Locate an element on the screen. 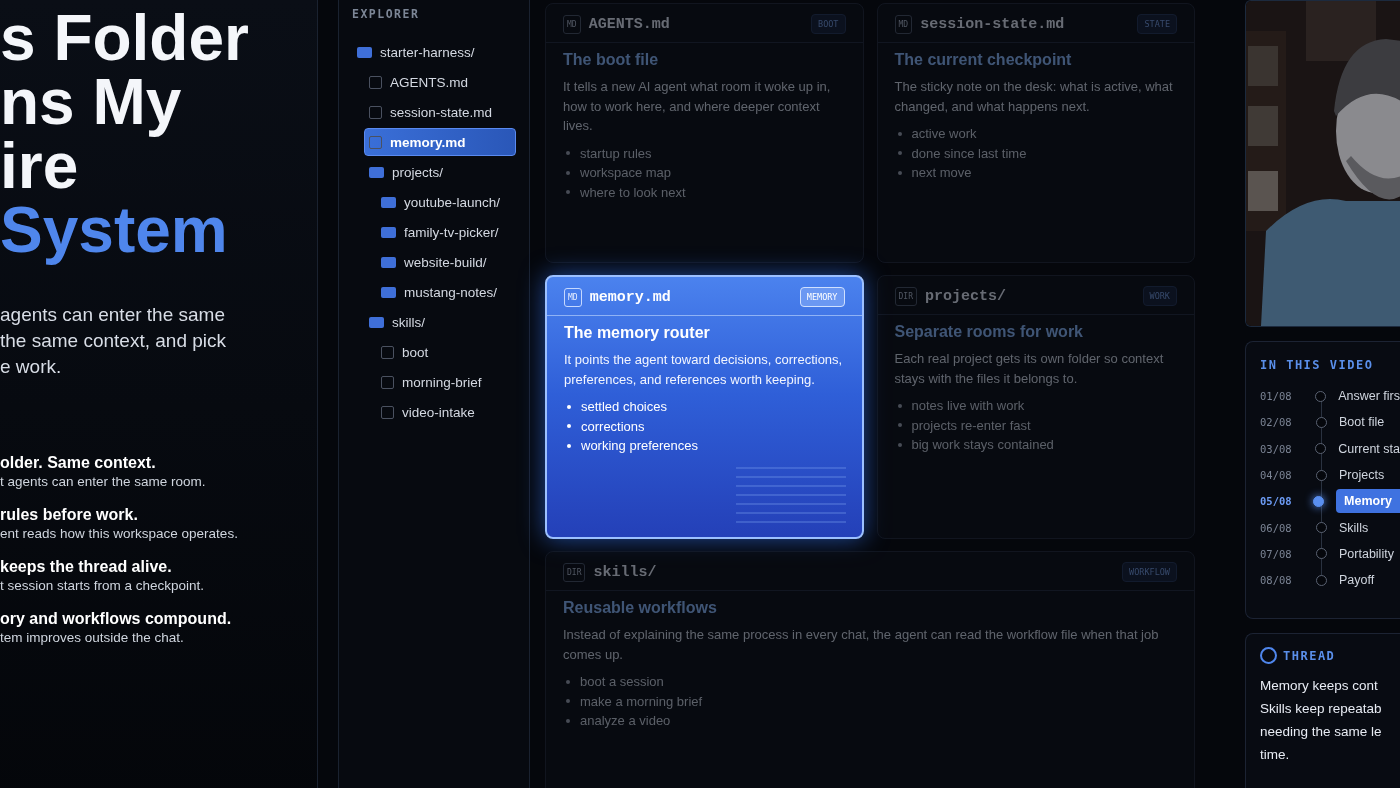 Image resolution: width=1400 pixels, height=788 pixels. chapter-item: Payoff is located at coordinates (1357, 580).